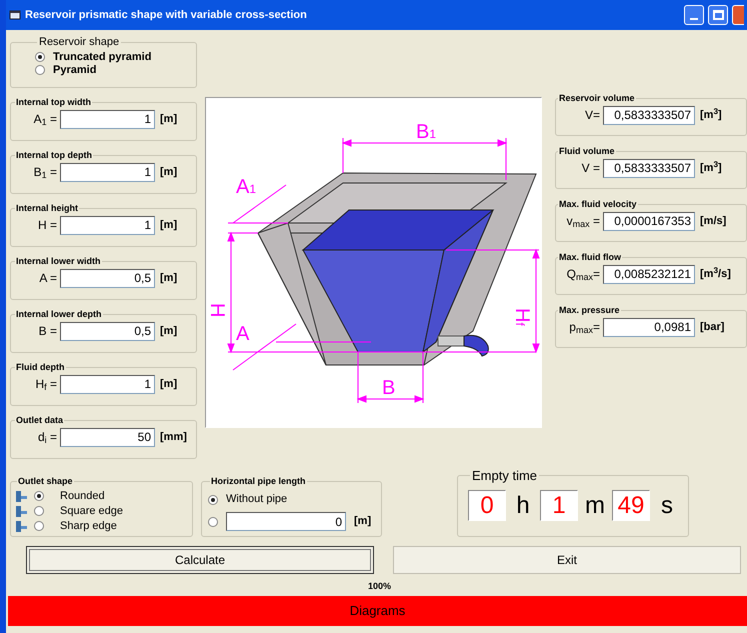  What do you see at coordinates (598, 204) in the screenshot?
I see `group-title: Max. fluid velocity` at bounding box center [598, 204].